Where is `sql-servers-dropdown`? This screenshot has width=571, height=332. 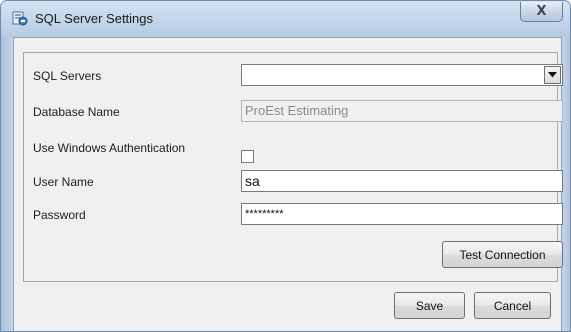
sql-servers-dropdown is located at coordinates (402, 75).